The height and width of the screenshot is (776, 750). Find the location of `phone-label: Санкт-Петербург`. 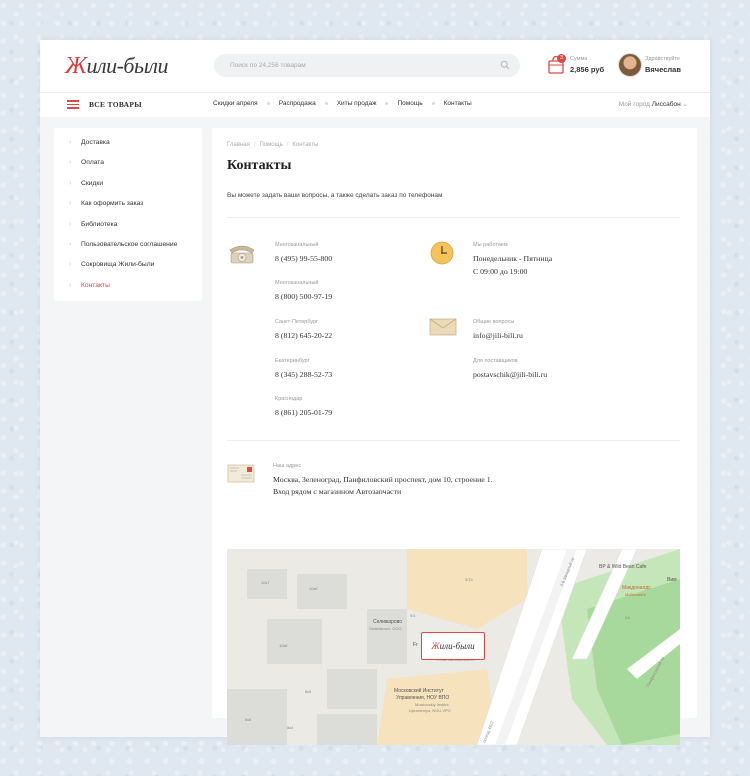

phone-label: Санкт-Петербург is located at coordinates (297, 322).